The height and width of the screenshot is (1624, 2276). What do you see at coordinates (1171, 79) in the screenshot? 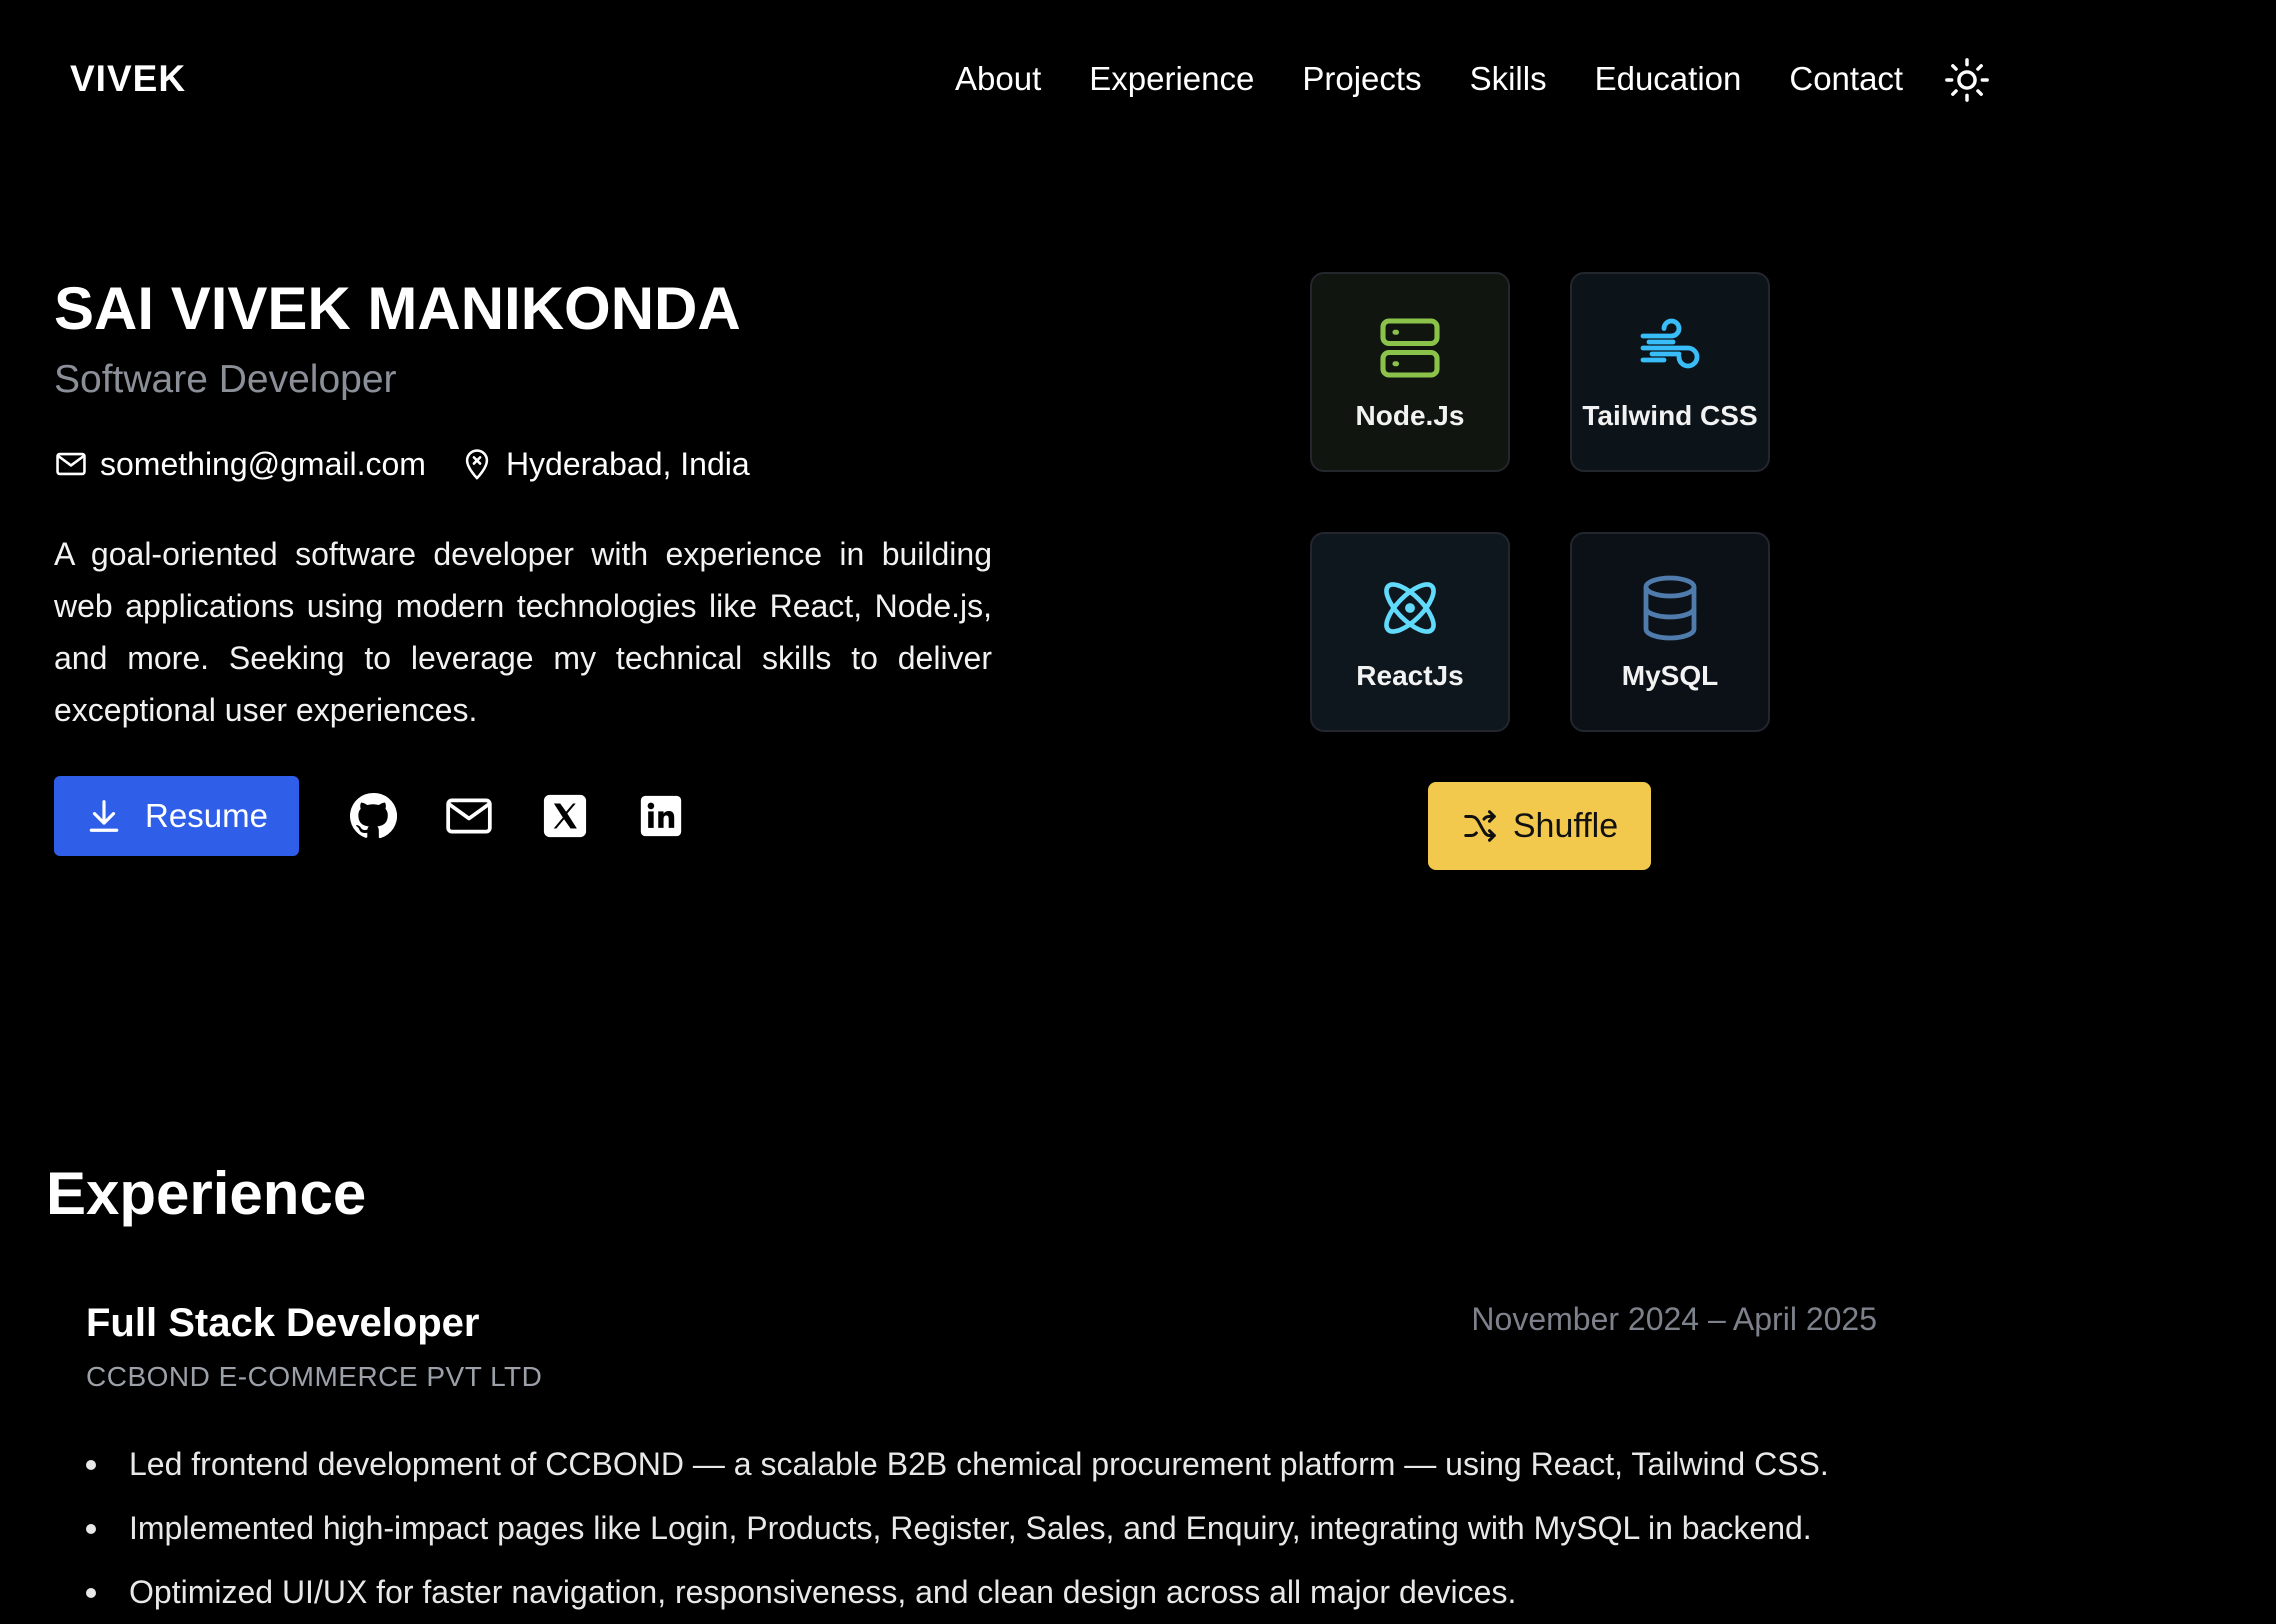
I see `nav-link-experience: Experience` at bounding box center [1171, 79].